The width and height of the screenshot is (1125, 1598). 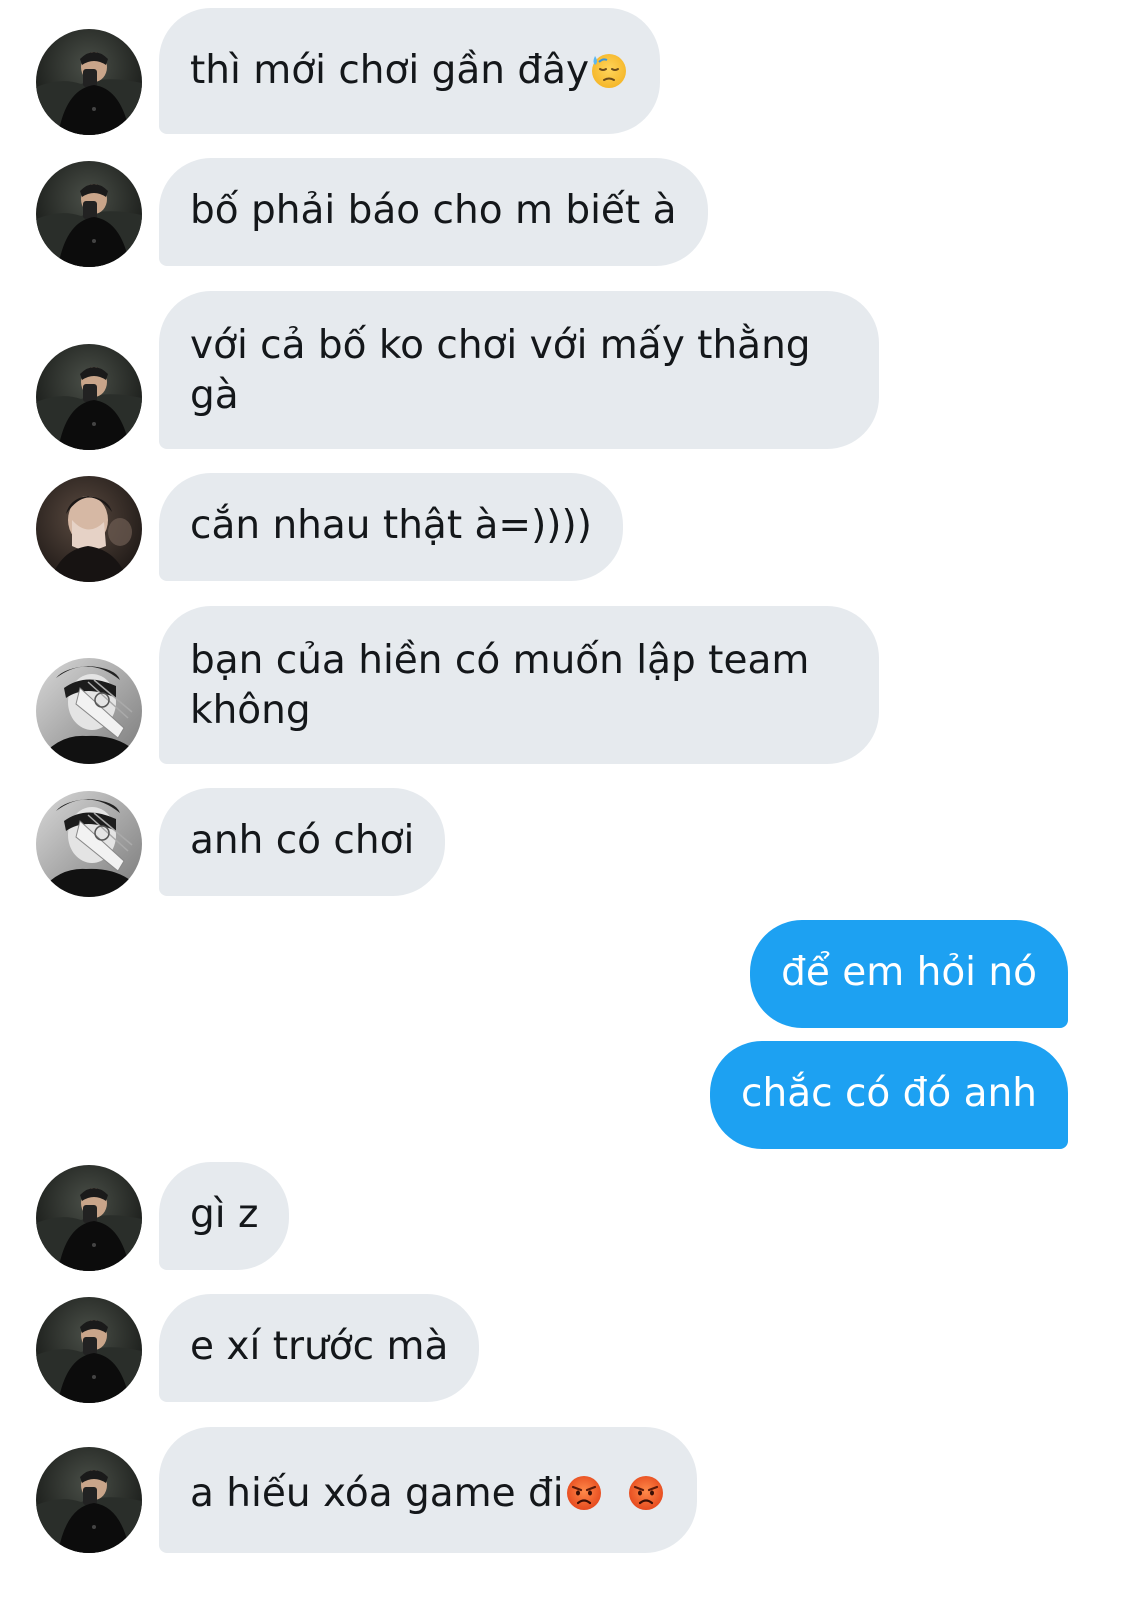 I want to click on message-text-line: gà, so click(x=214, y=395).